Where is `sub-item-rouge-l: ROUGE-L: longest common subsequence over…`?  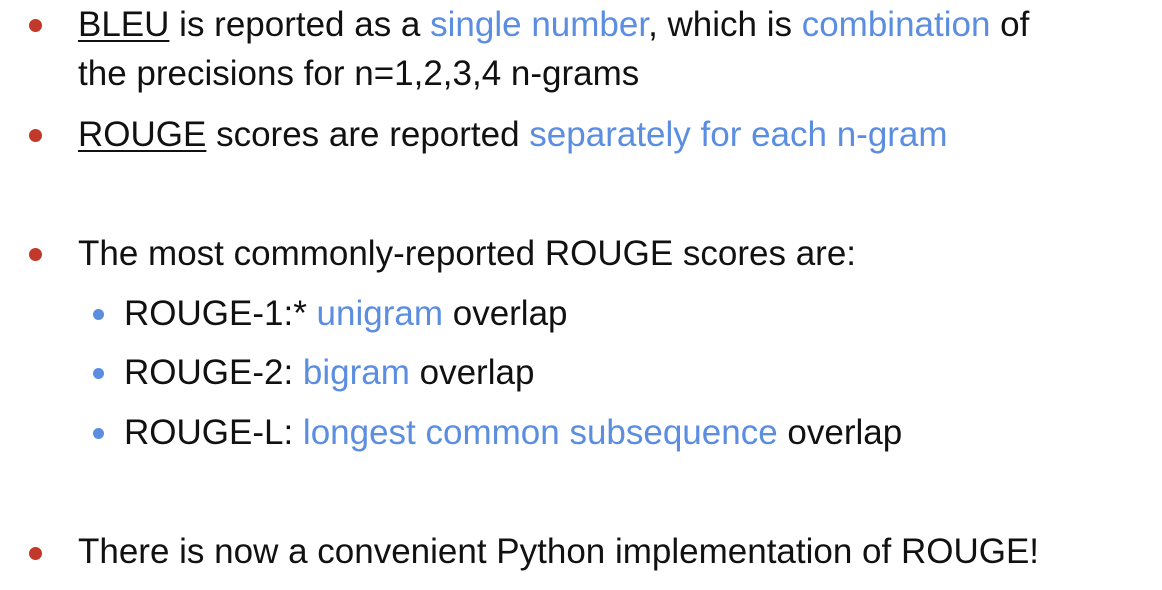
sub-item-rouge-l: ROUGE-L: longest common subsequence over… is located at coordinates (513, 433).